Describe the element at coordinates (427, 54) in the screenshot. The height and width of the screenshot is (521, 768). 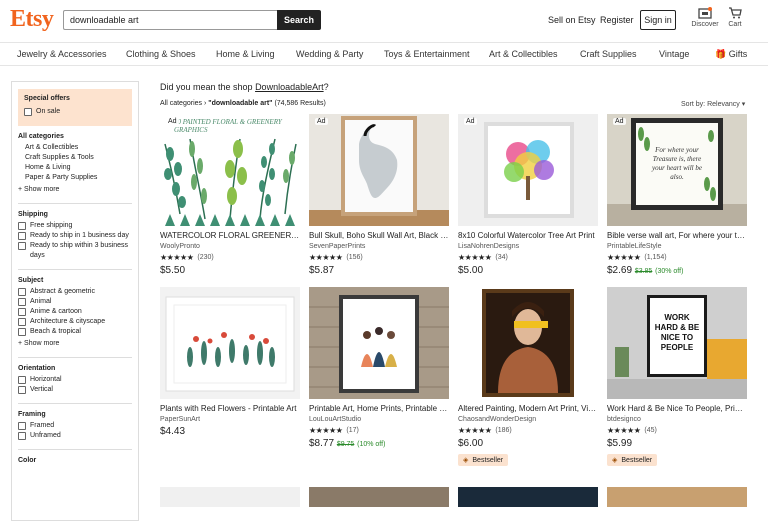
I see `category-link: Toys & Entertainment` at that location.